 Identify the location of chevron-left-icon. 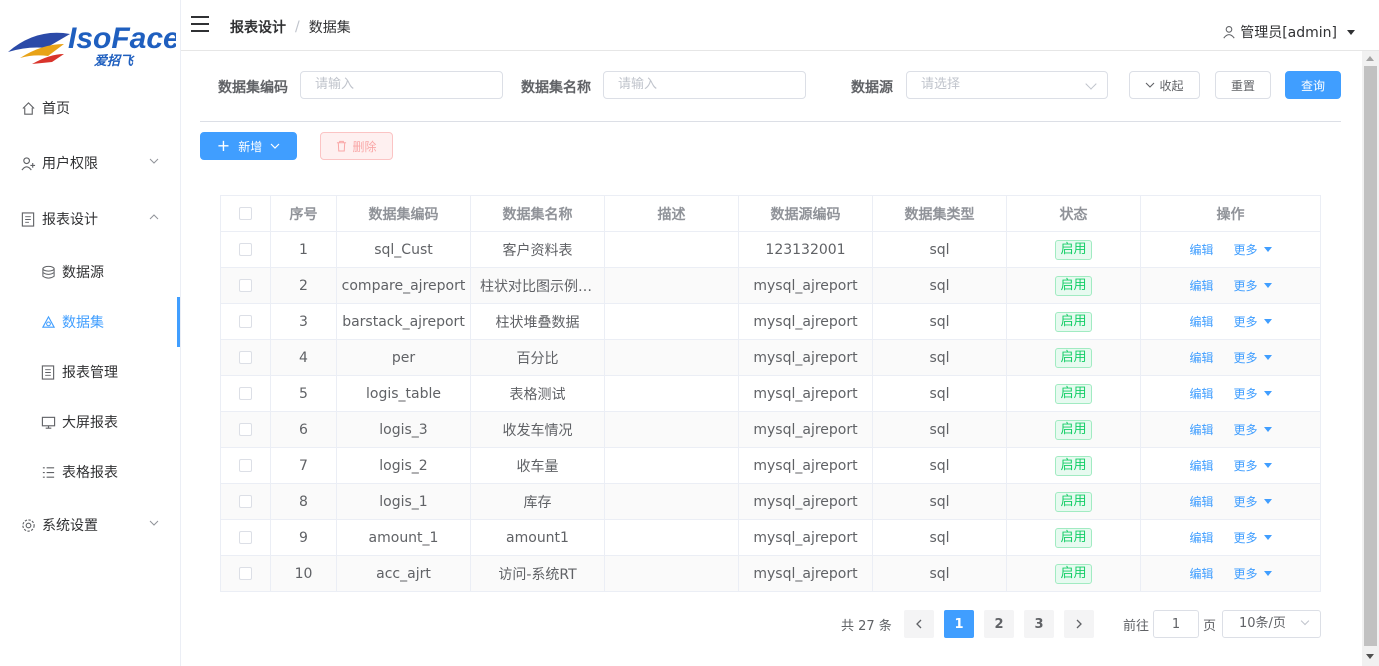
(919, 624).